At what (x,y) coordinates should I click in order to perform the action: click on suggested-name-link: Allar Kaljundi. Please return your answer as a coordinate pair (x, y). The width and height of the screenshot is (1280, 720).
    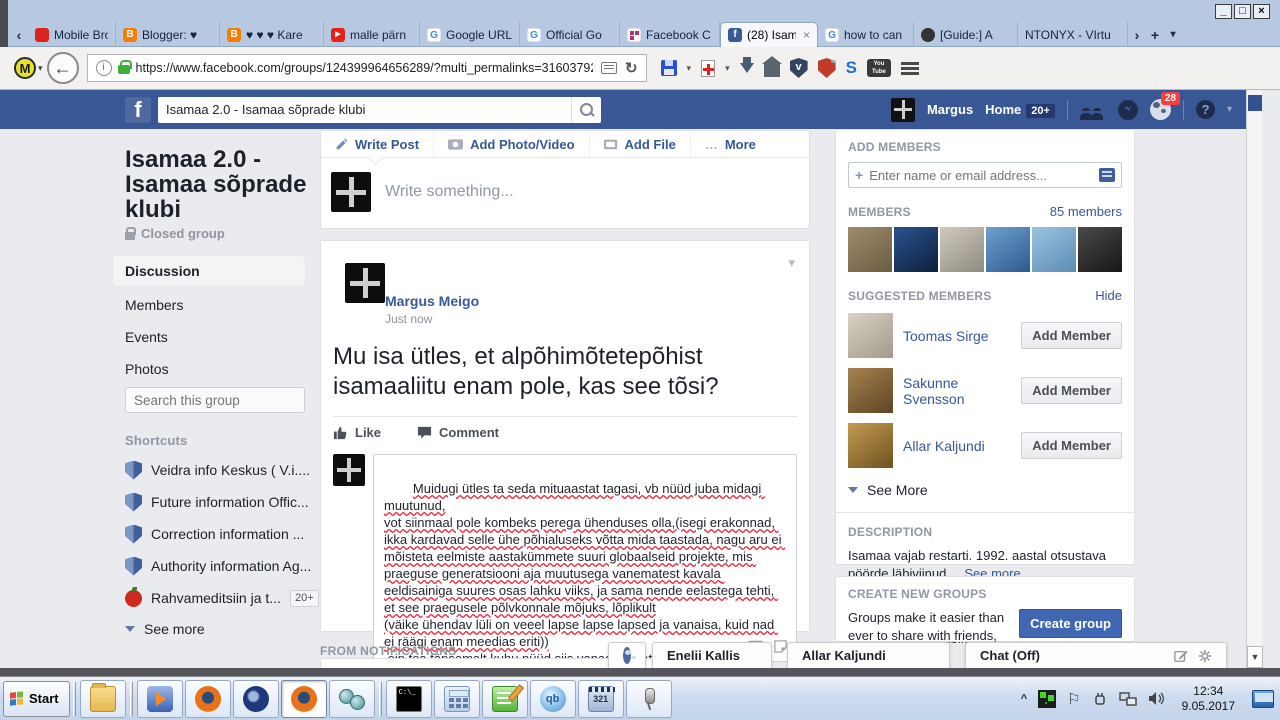
    Looking at the image, I should click on (957, 446).